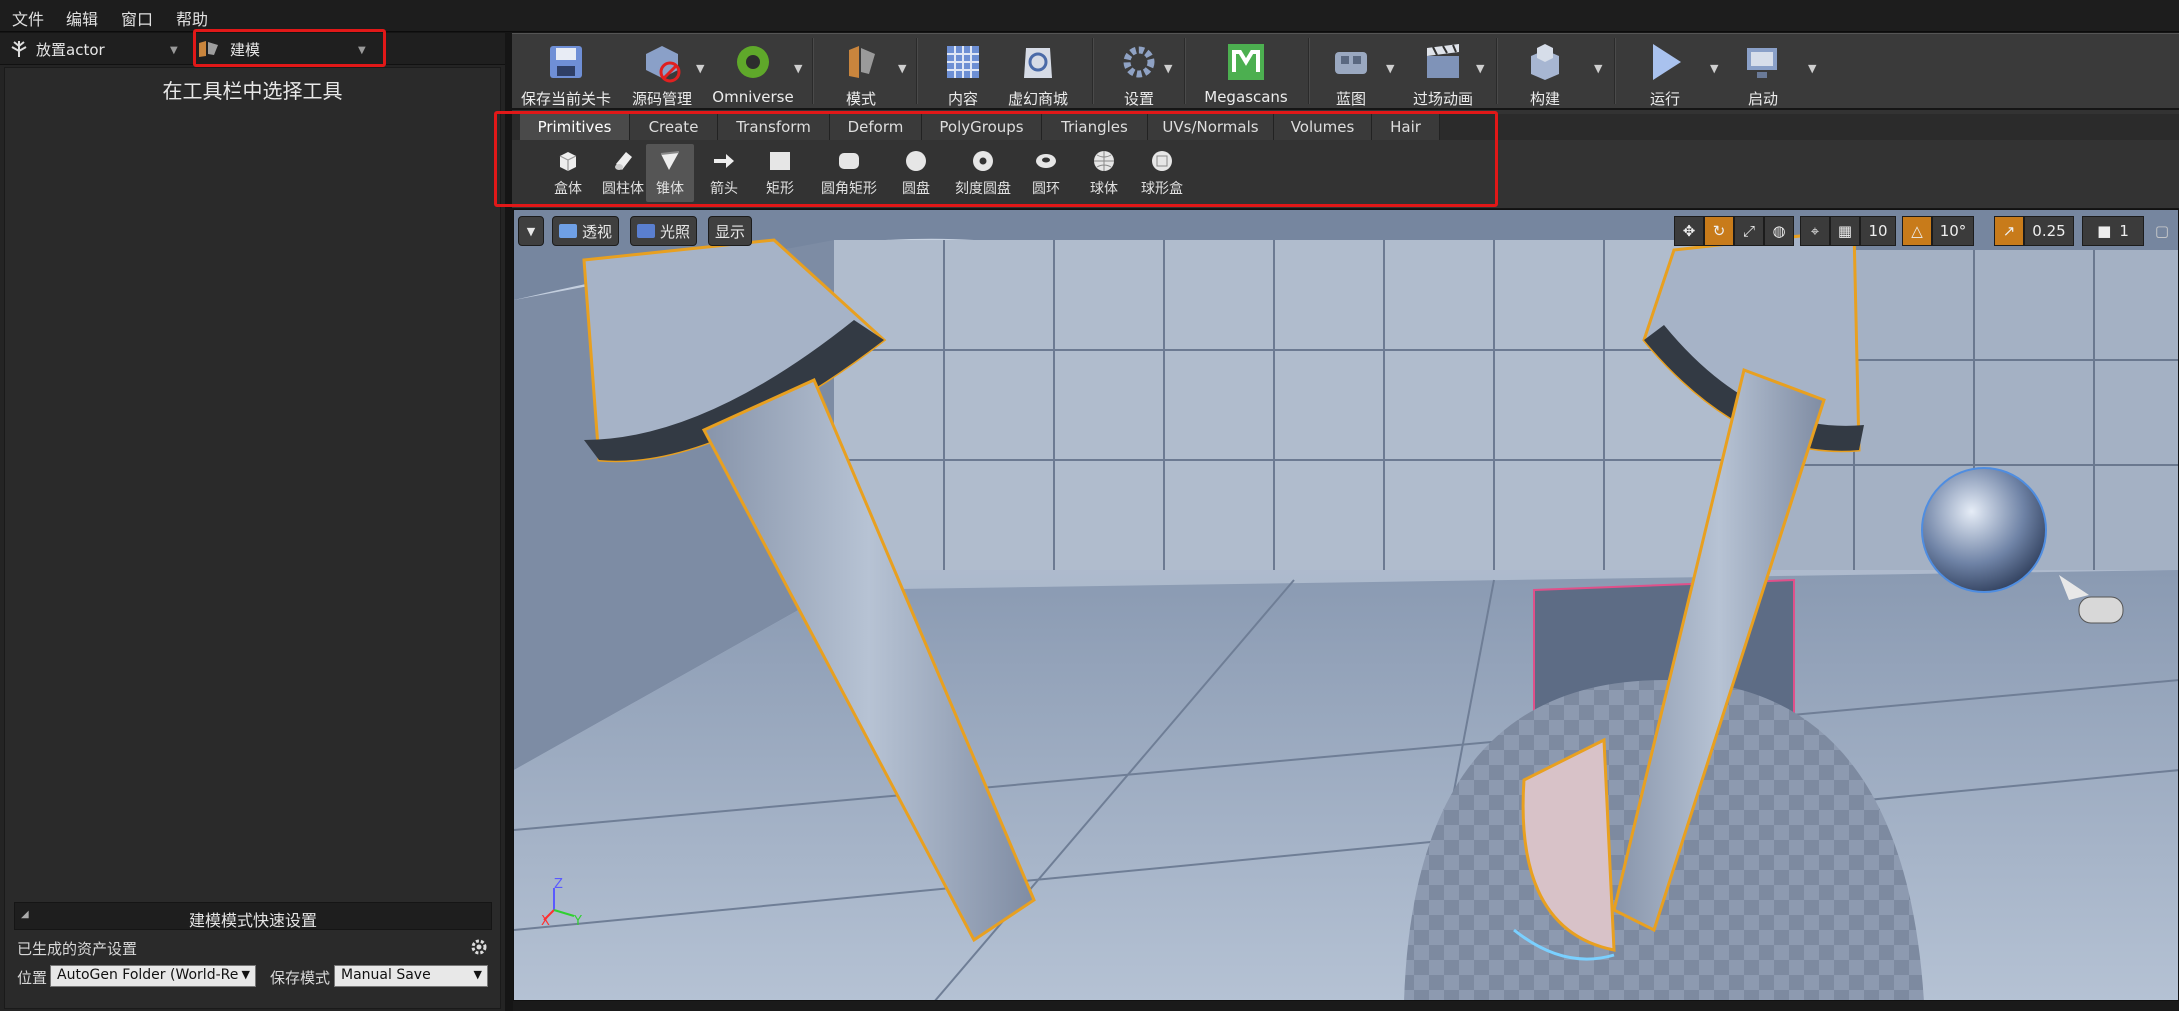 This screenshot has height=1011, width=2179. I want to click on megascans-button: Megascans, so click(1246, 73).